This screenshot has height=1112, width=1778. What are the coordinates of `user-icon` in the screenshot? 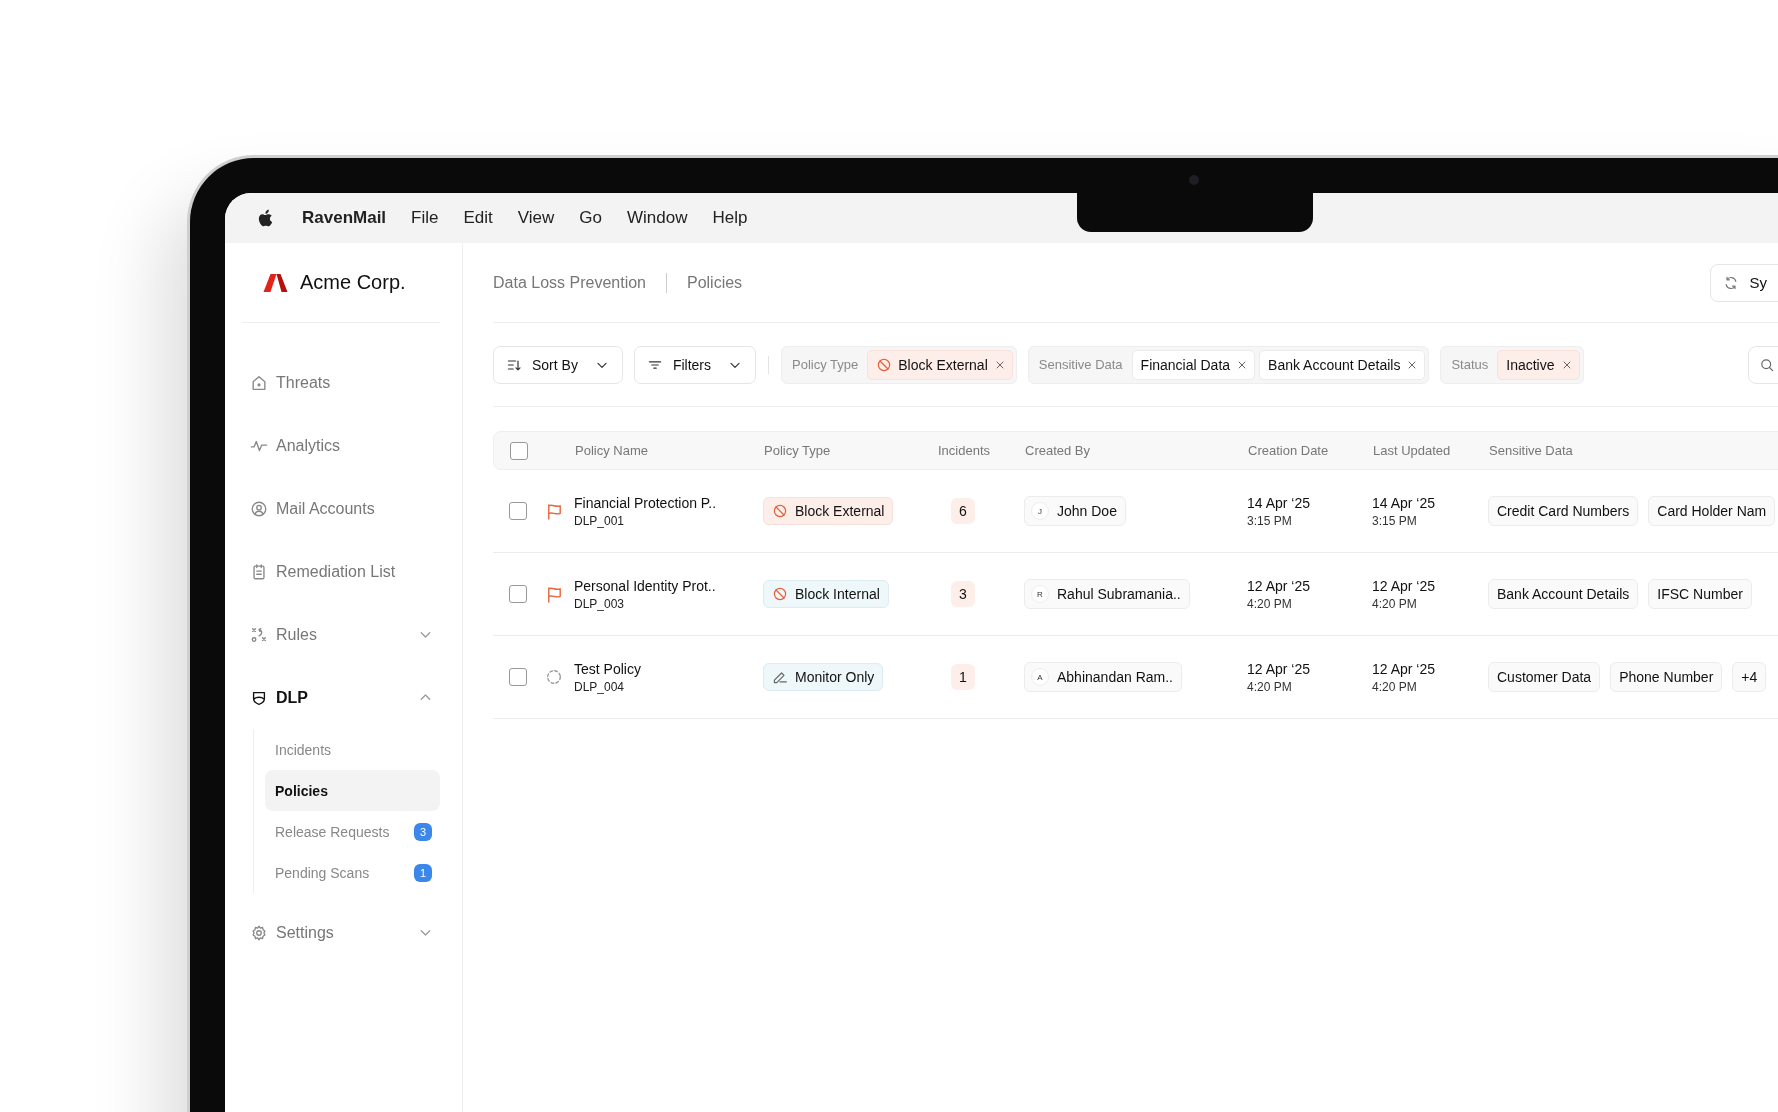 It's located at (259, 508).